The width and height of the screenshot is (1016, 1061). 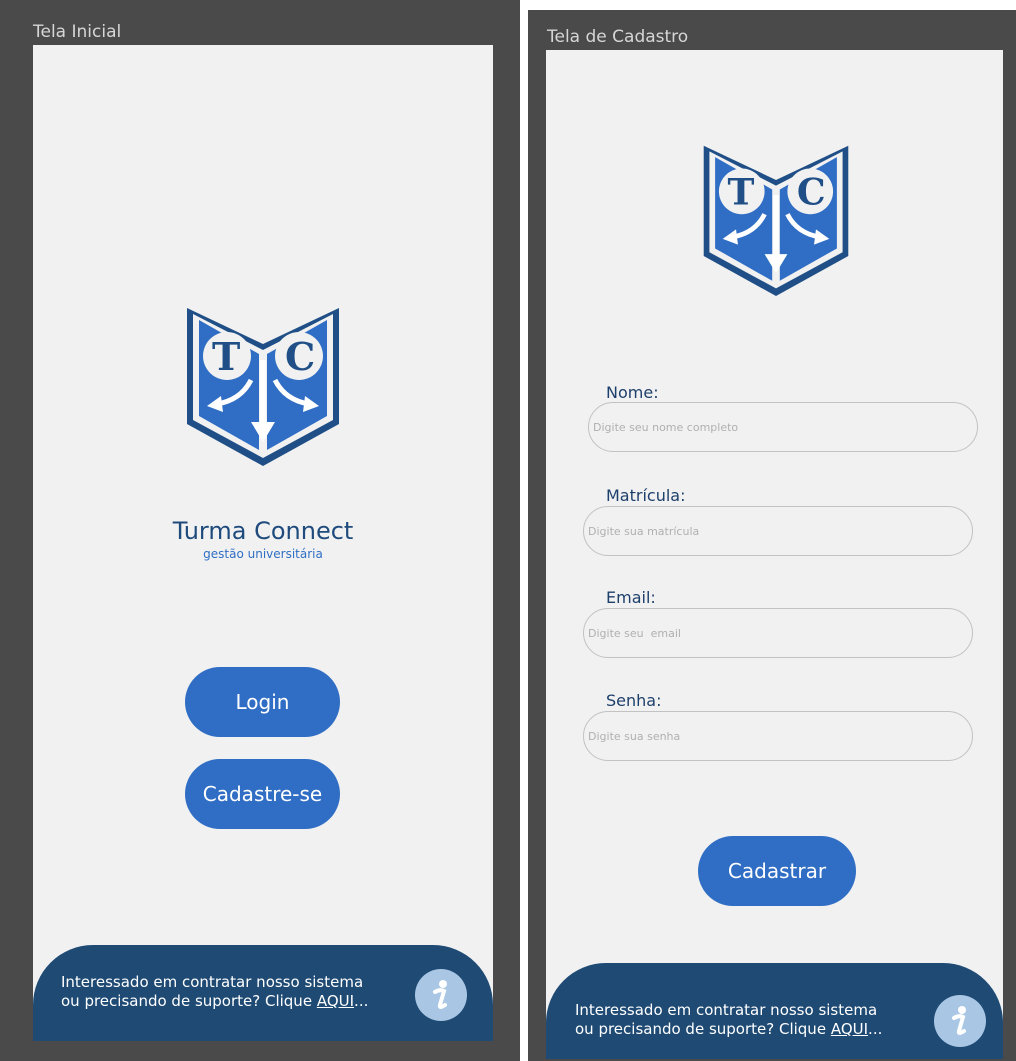 I want to click on name-input, so click(x=783, y=427).